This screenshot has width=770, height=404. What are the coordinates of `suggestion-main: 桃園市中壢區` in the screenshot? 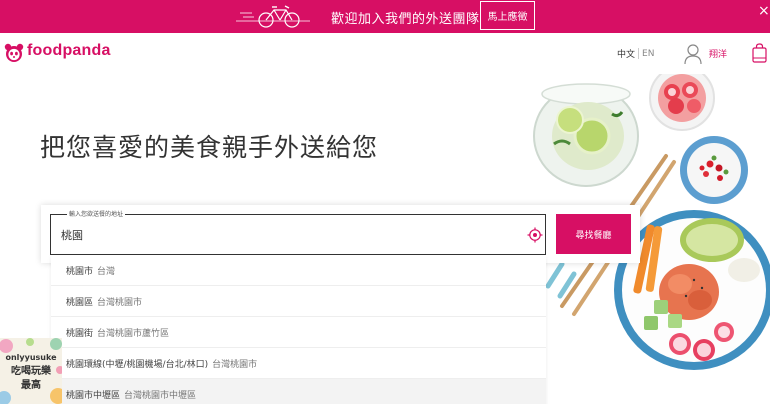 It's located at (93, 395).